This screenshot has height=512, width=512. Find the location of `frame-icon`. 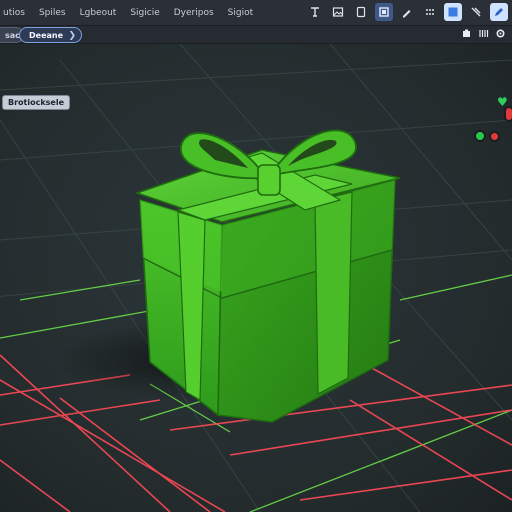

frame-icon is located at coordinates (361, 12).